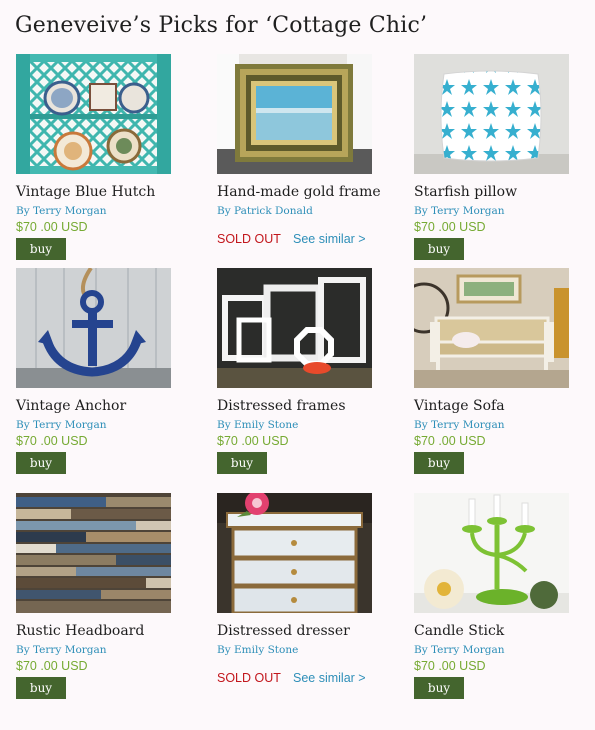  I want to click on distressed-frames-image, so click(294, 328).